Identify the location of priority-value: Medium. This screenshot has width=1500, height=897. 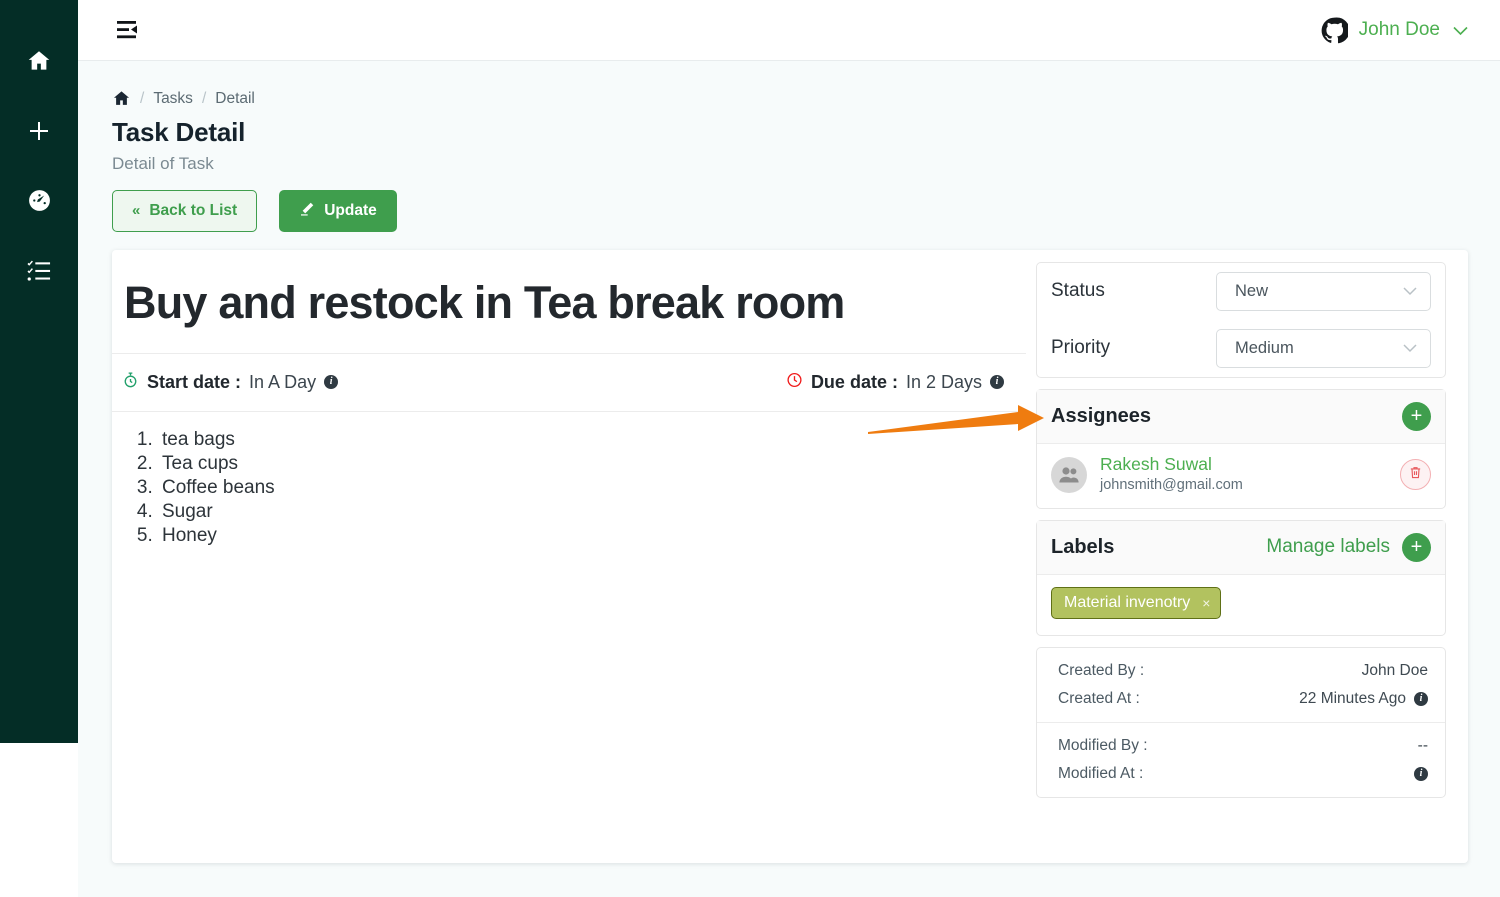
(1264, 347).